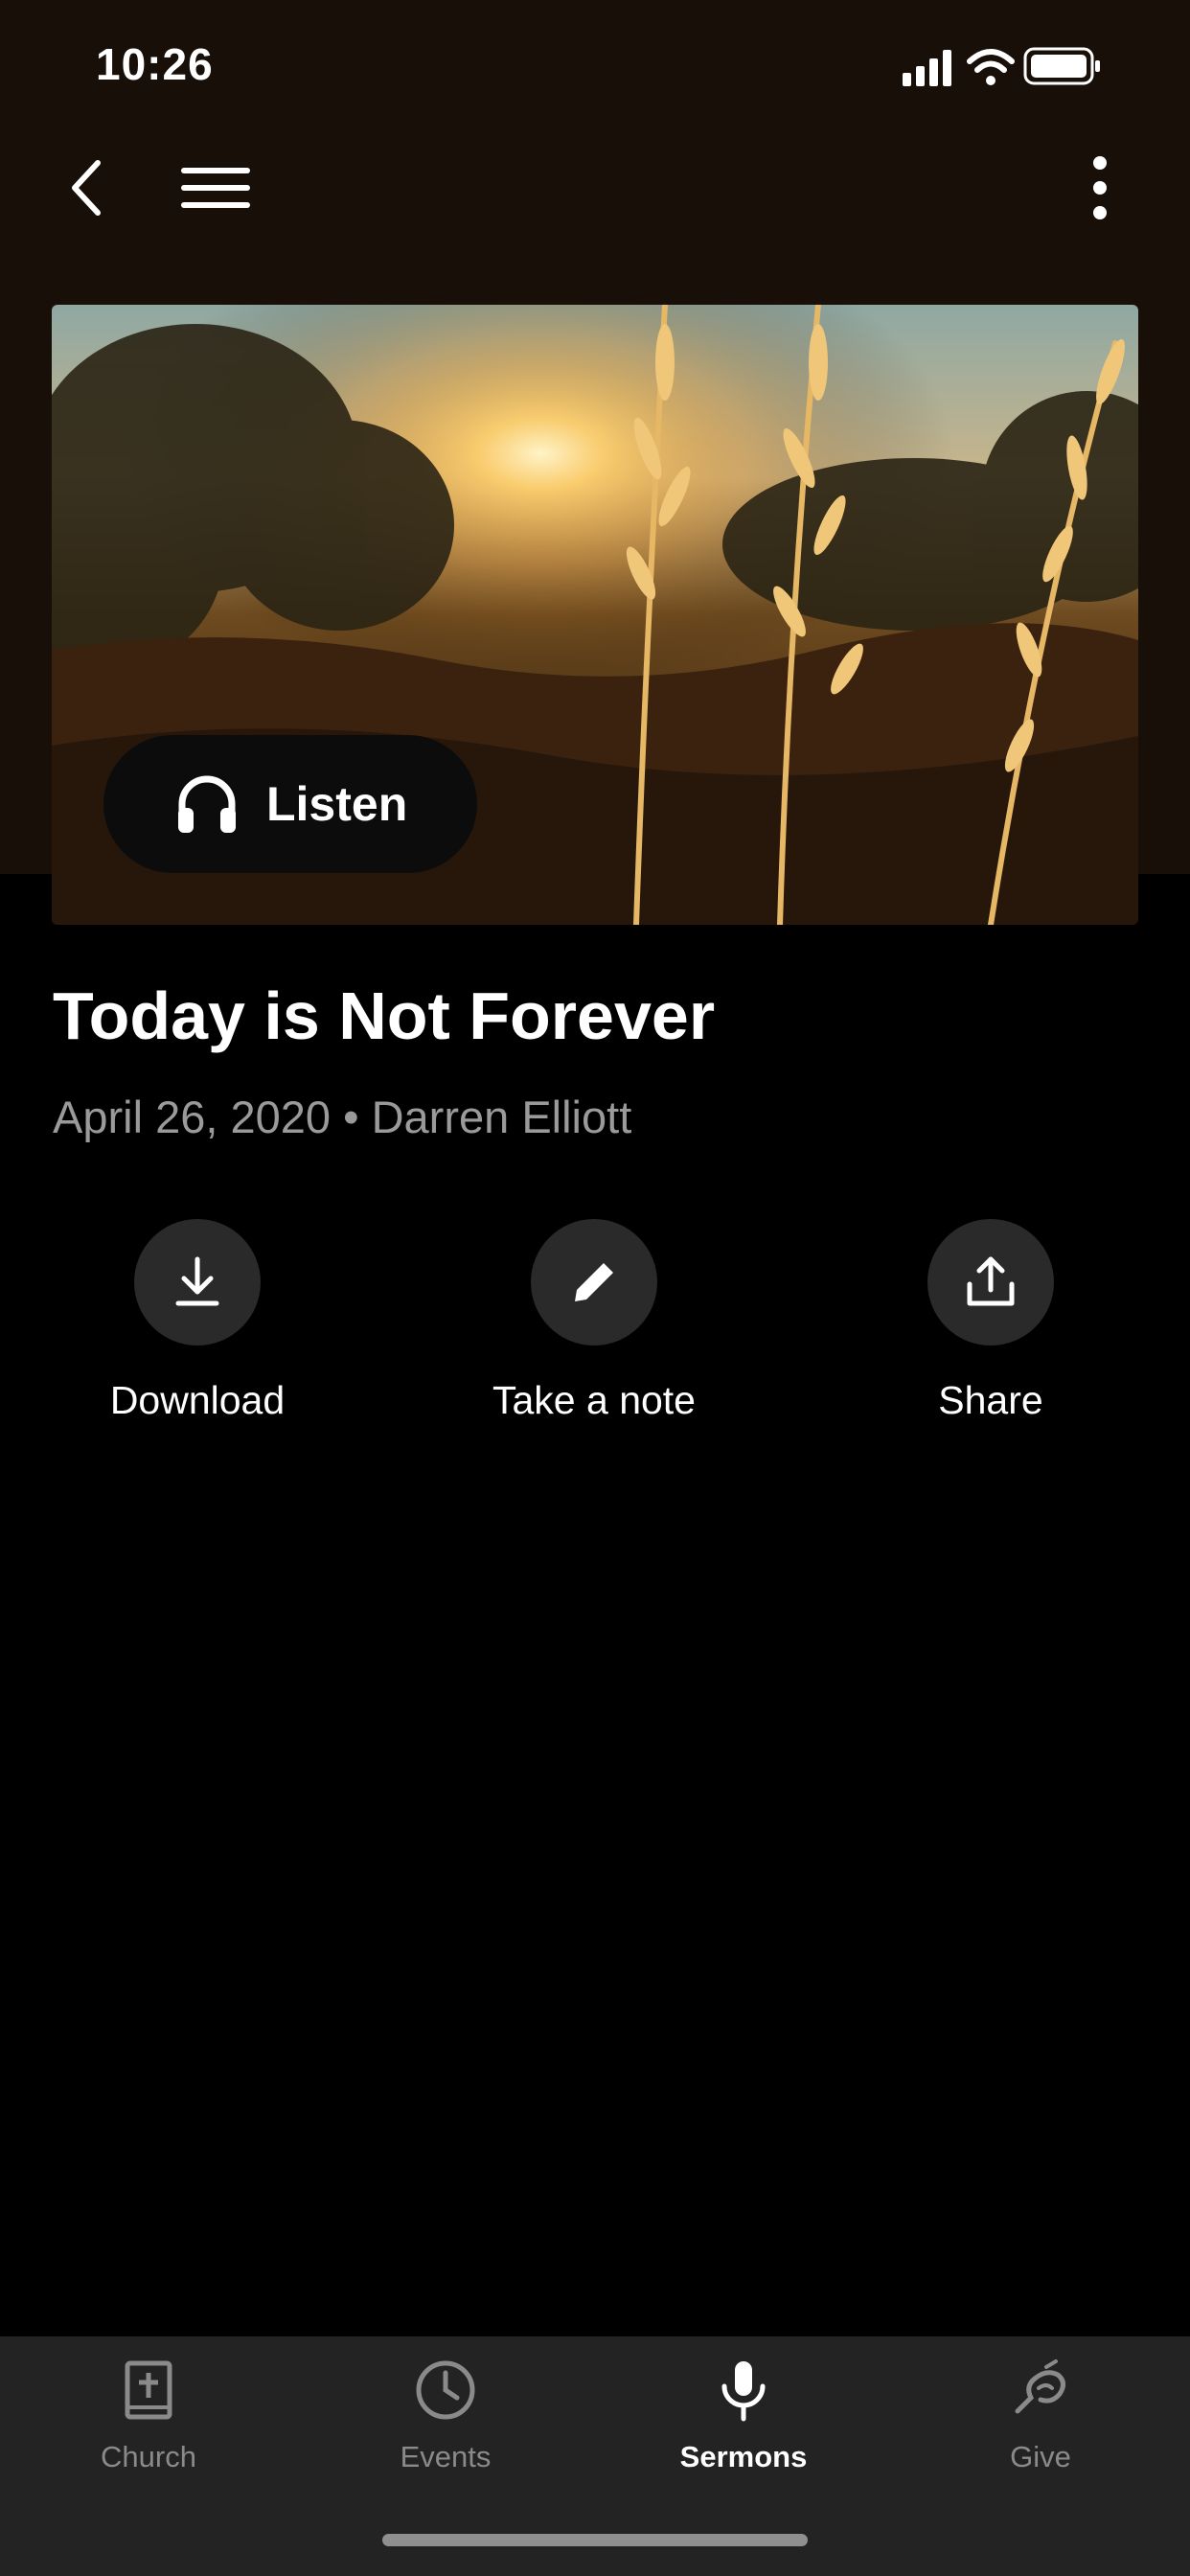  I want to click on clock-icon, so click(445, 2390).